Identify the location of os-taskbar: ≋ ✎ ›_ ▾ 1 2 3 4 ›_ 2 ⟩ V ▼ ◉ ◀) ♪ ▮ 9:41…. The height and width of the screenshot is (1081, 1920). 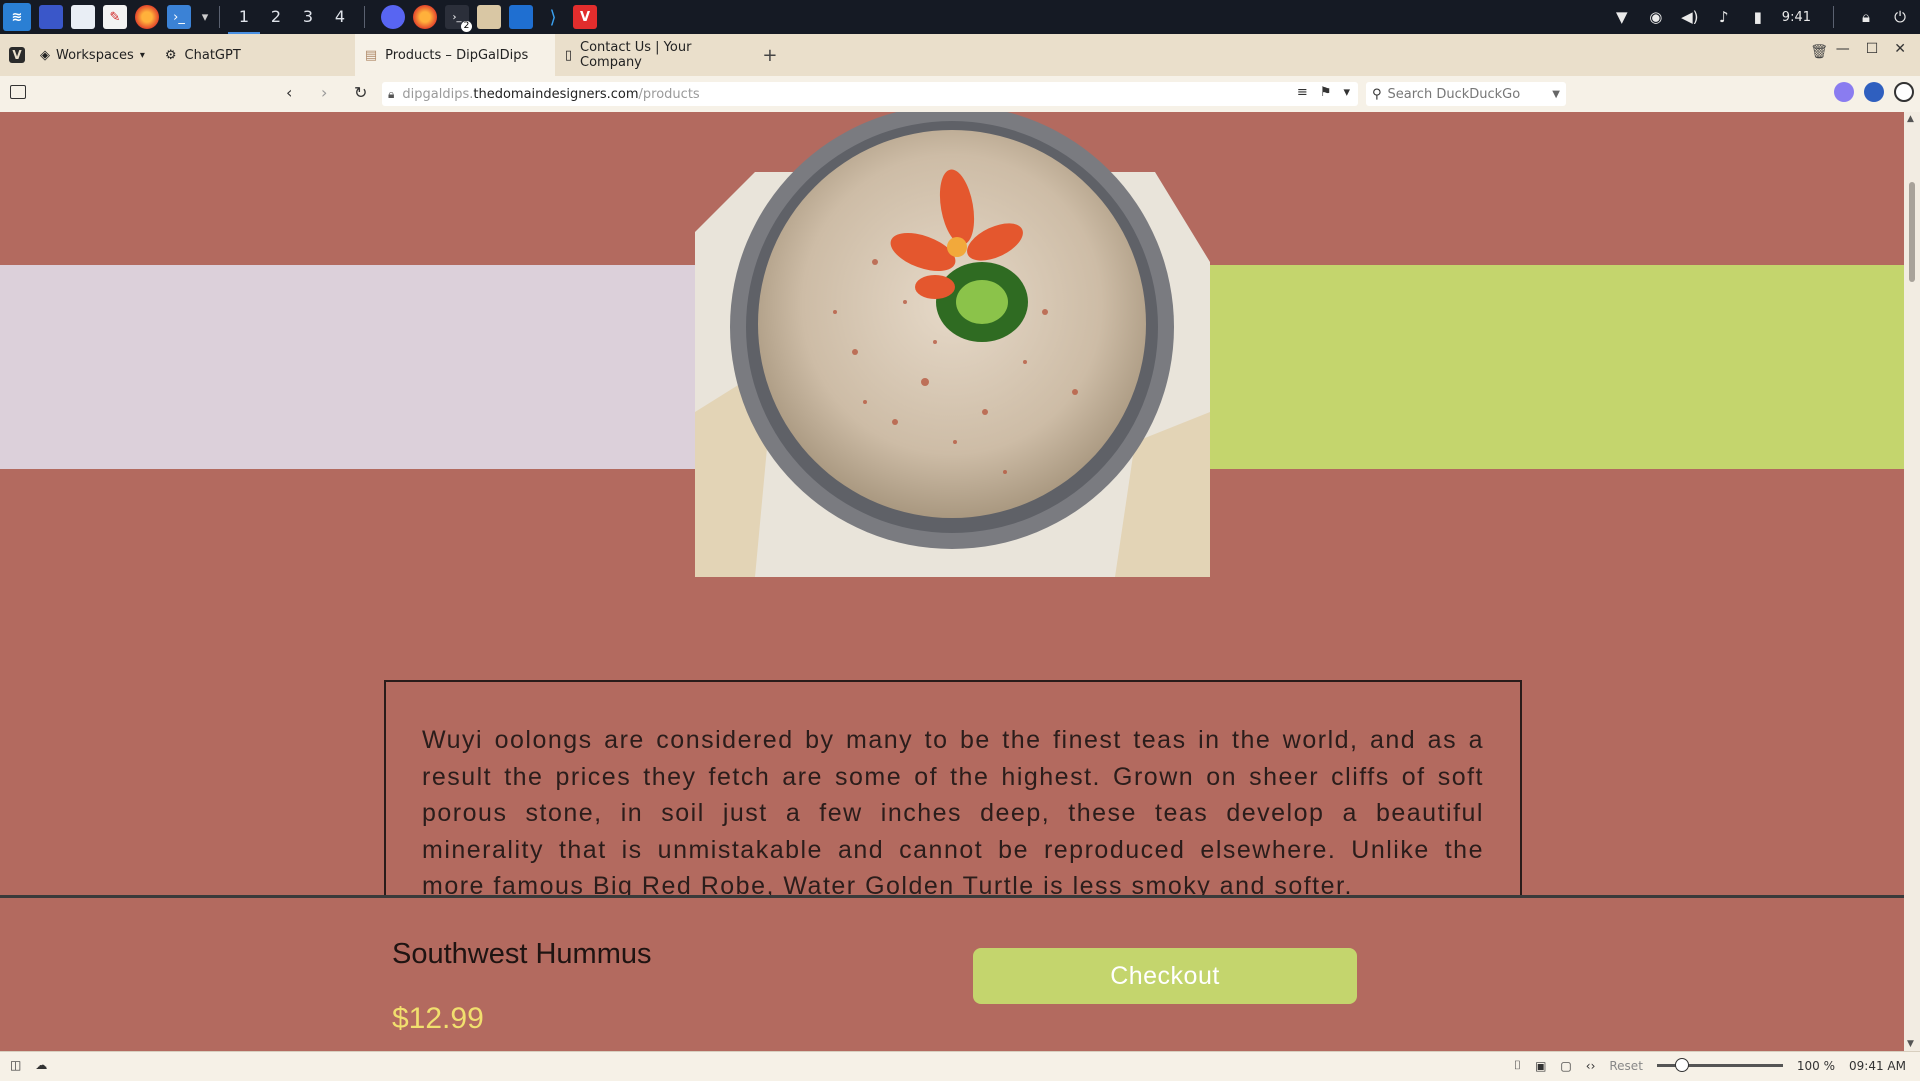
(960, 17).